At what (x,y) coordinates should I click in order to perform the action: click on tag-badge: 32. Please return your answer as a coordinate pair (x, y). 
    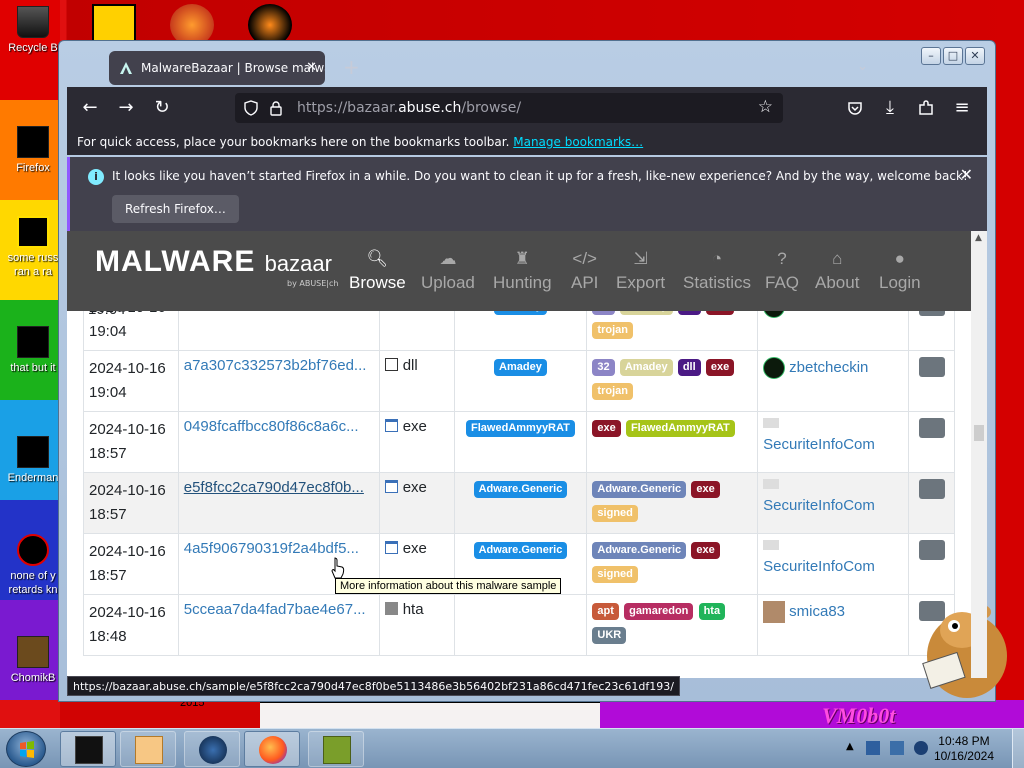
    Looking at the image, I should click on (603, 367).